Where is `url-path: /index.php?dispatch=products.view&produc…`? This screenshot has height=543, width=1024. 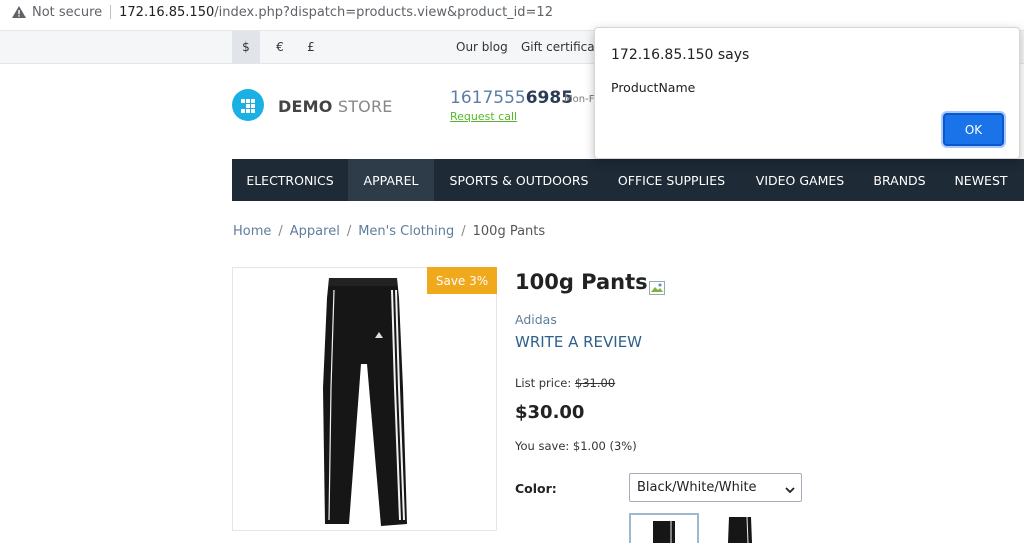 url-path: /index.php?dispatch=products.view&produc… is located at coordinates (383, 12).